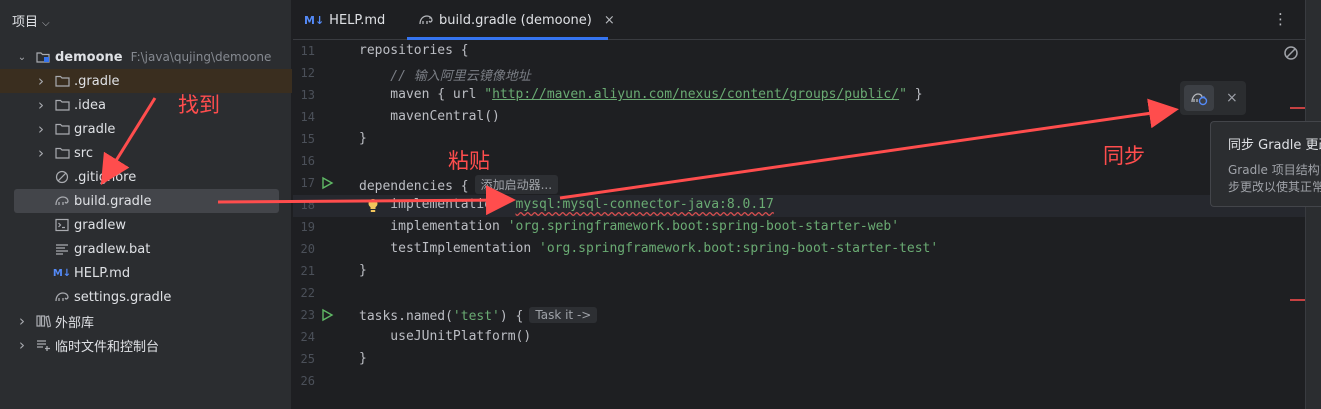 The image size is (1321, 409). Describe the element at coordinates (62, 249) in the screenshot. I see `batch-file-icon` at that location.